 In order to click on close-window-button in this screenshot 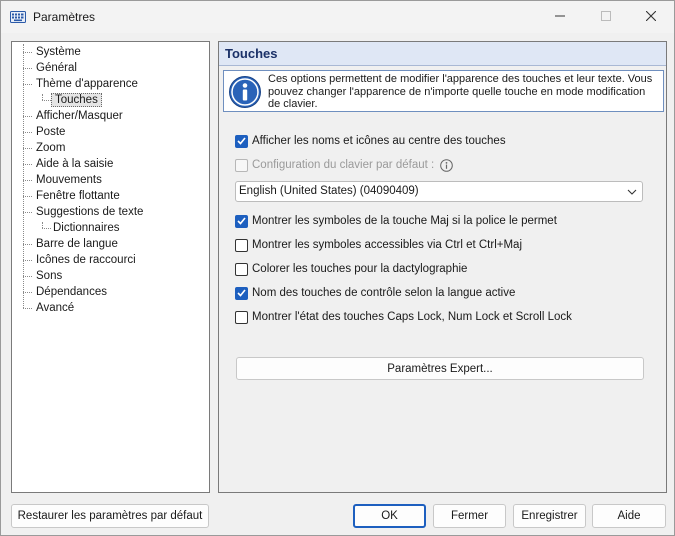, I will do `click(651, 16)`.